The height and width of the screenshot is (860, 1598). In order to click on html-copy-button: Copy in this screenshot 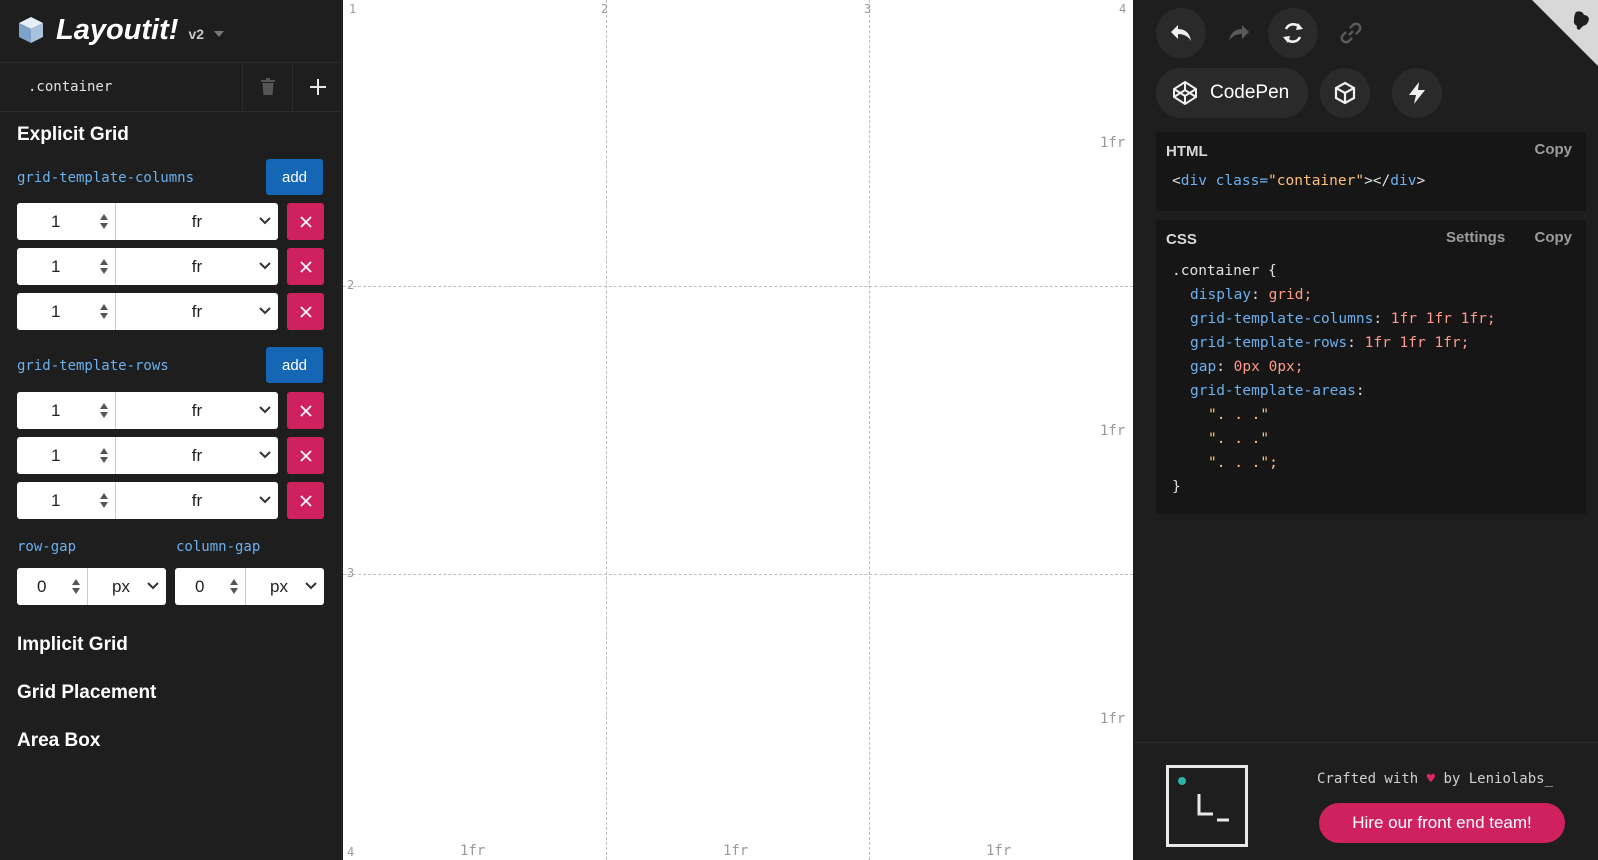, I will do `click(1554, 149)`.